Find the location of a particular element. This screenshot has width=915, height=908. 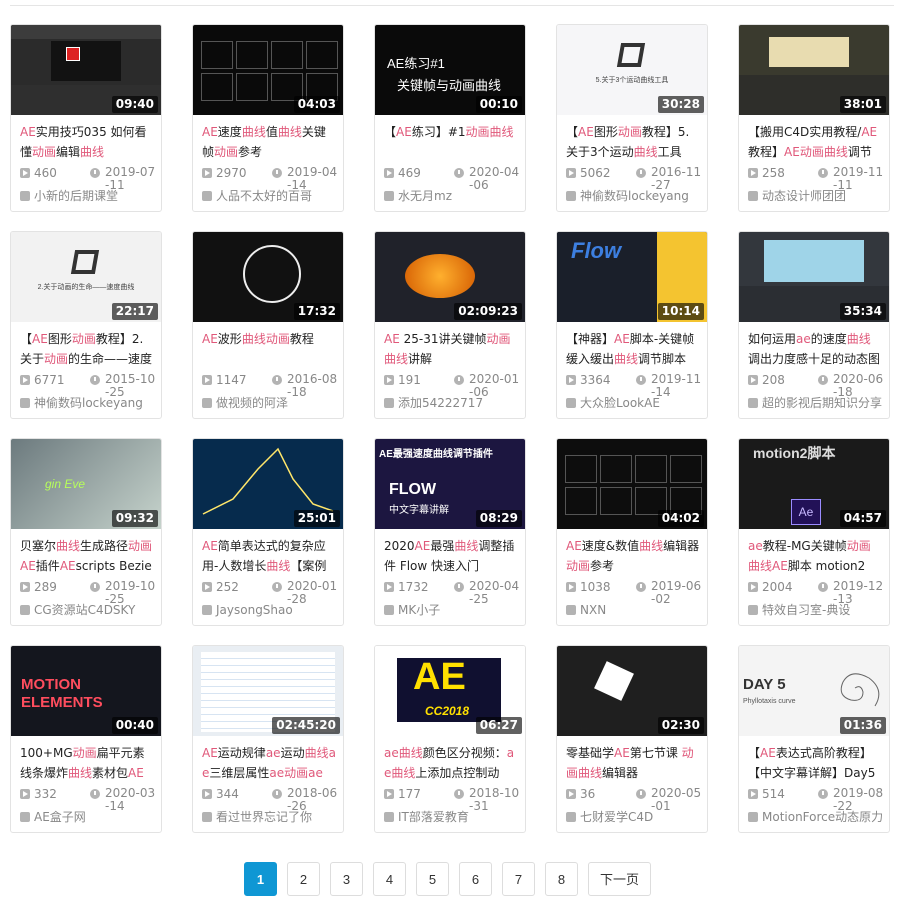

video-author: MK小子 is located at coordinates (454, 610).